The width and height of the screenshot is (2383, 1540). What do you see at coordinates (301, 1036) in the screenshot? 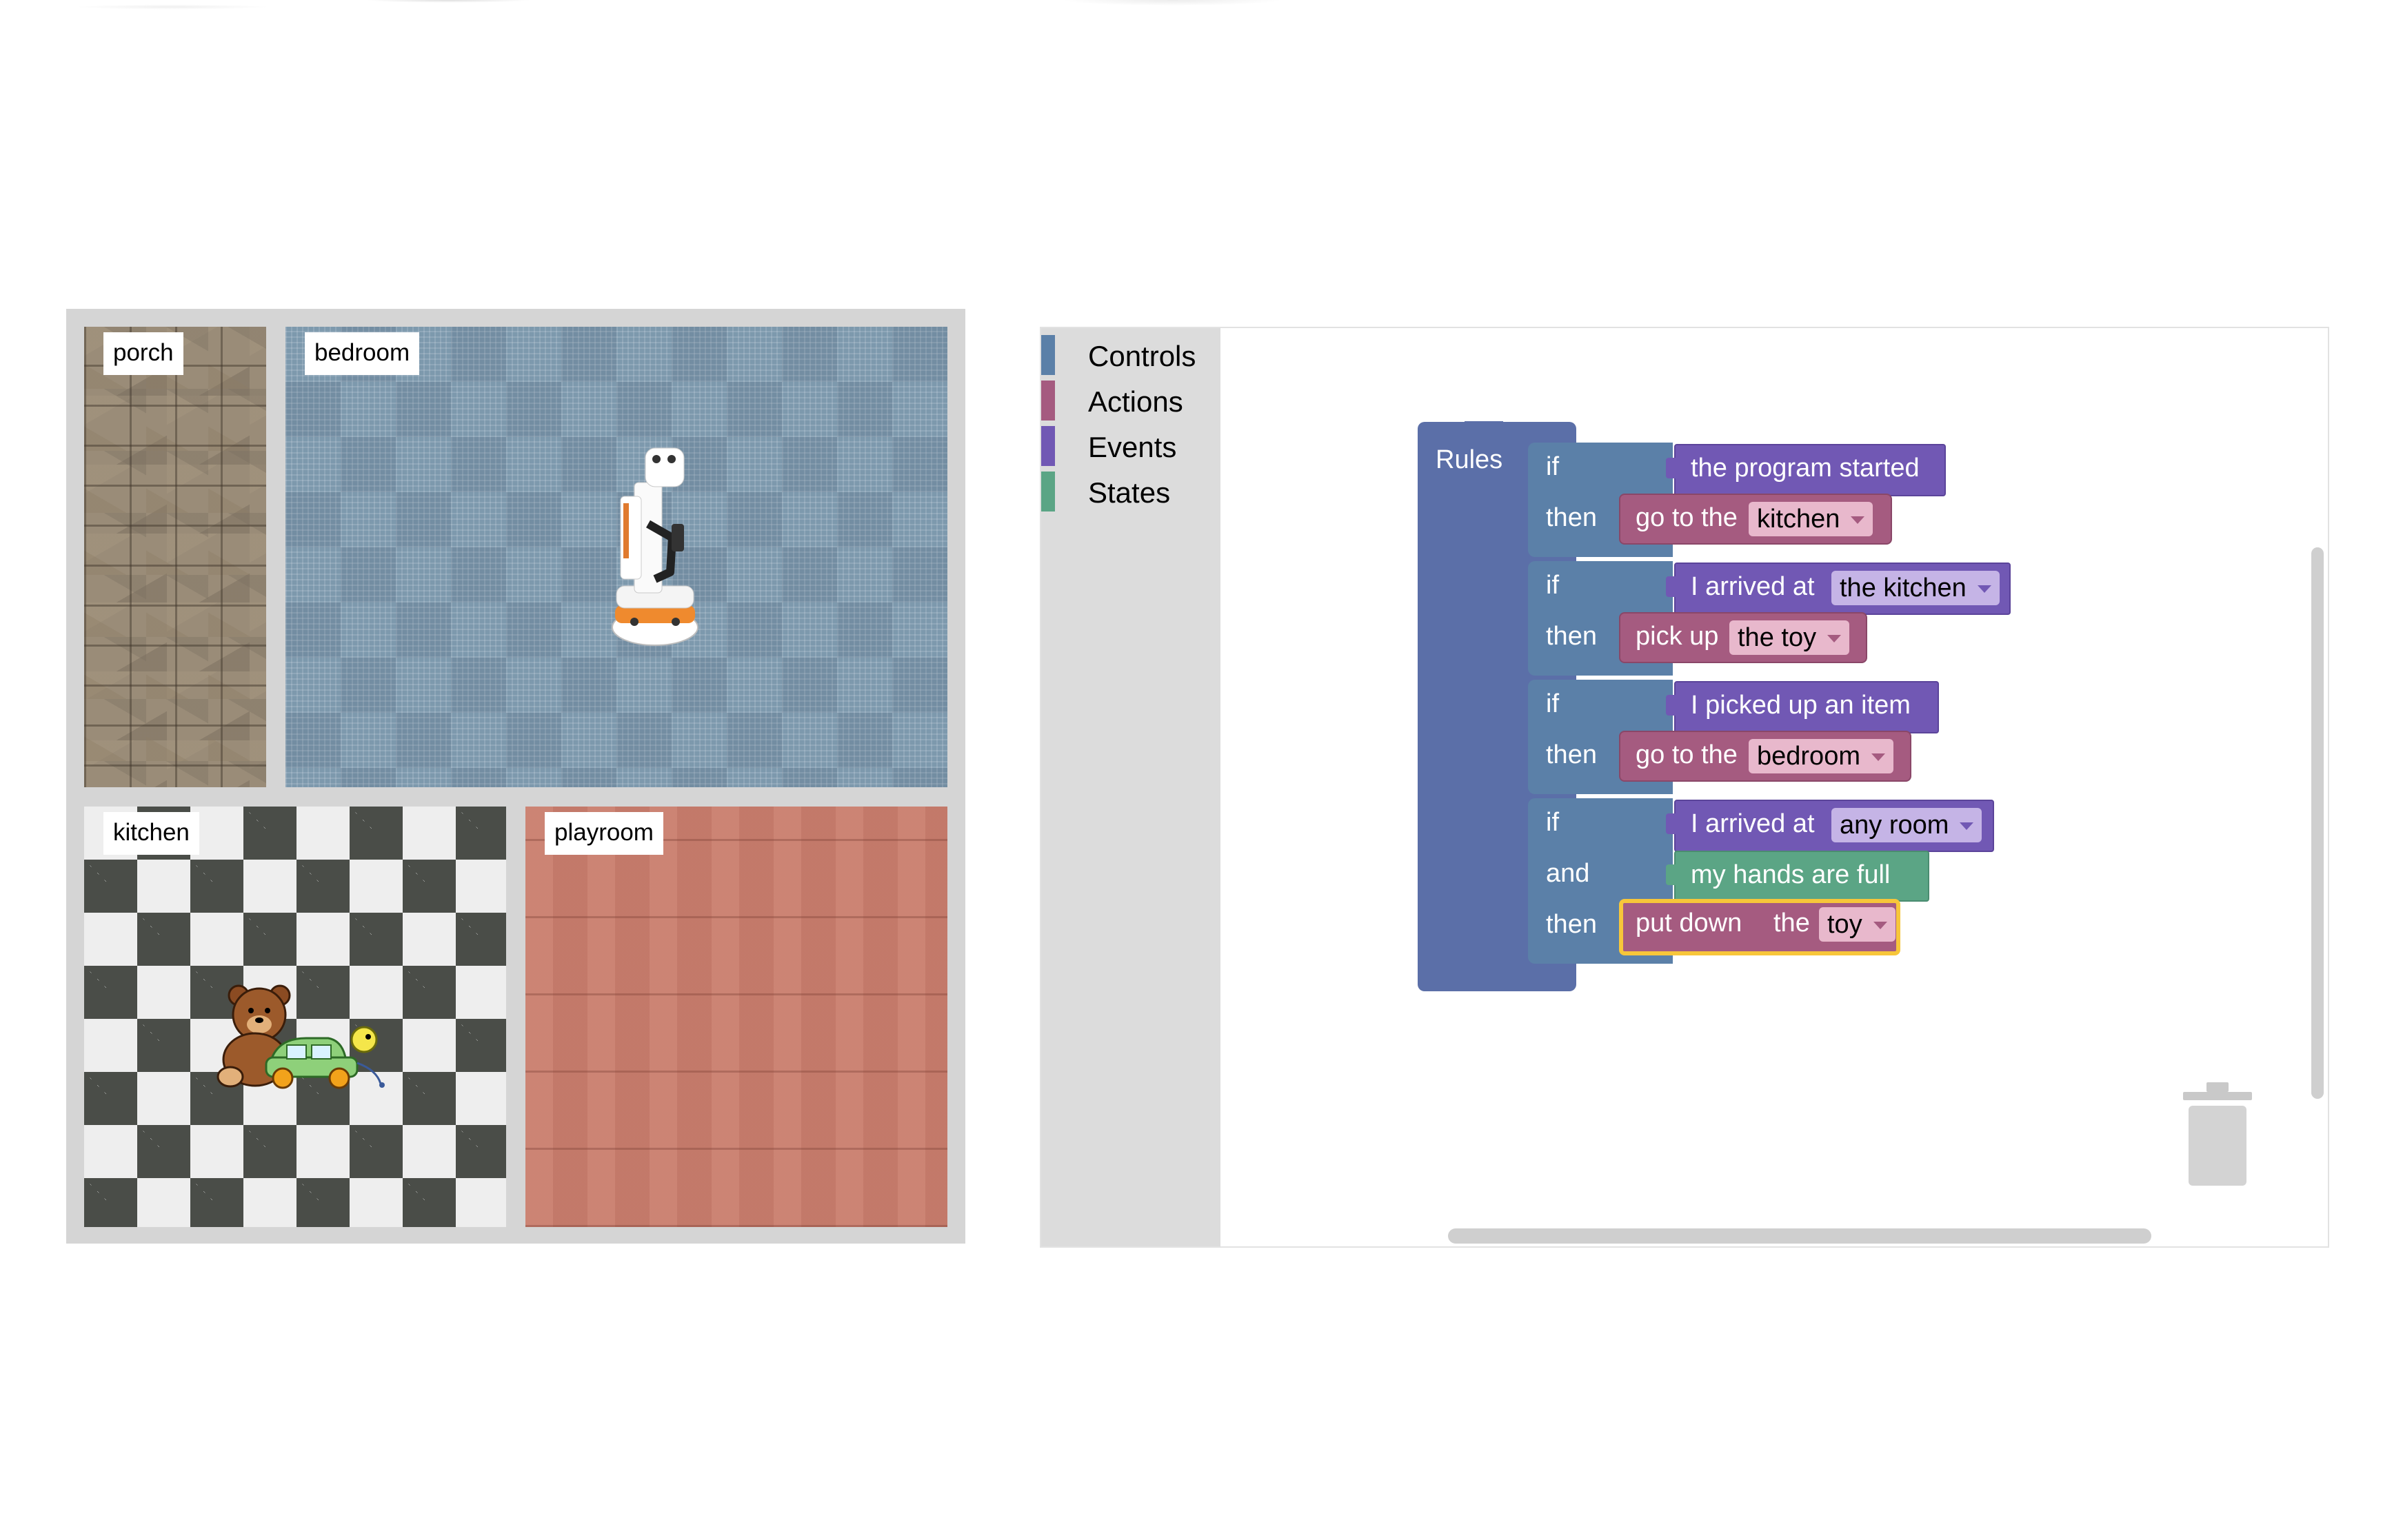
I see `toys-icon` at bounding box center [301, 1036].